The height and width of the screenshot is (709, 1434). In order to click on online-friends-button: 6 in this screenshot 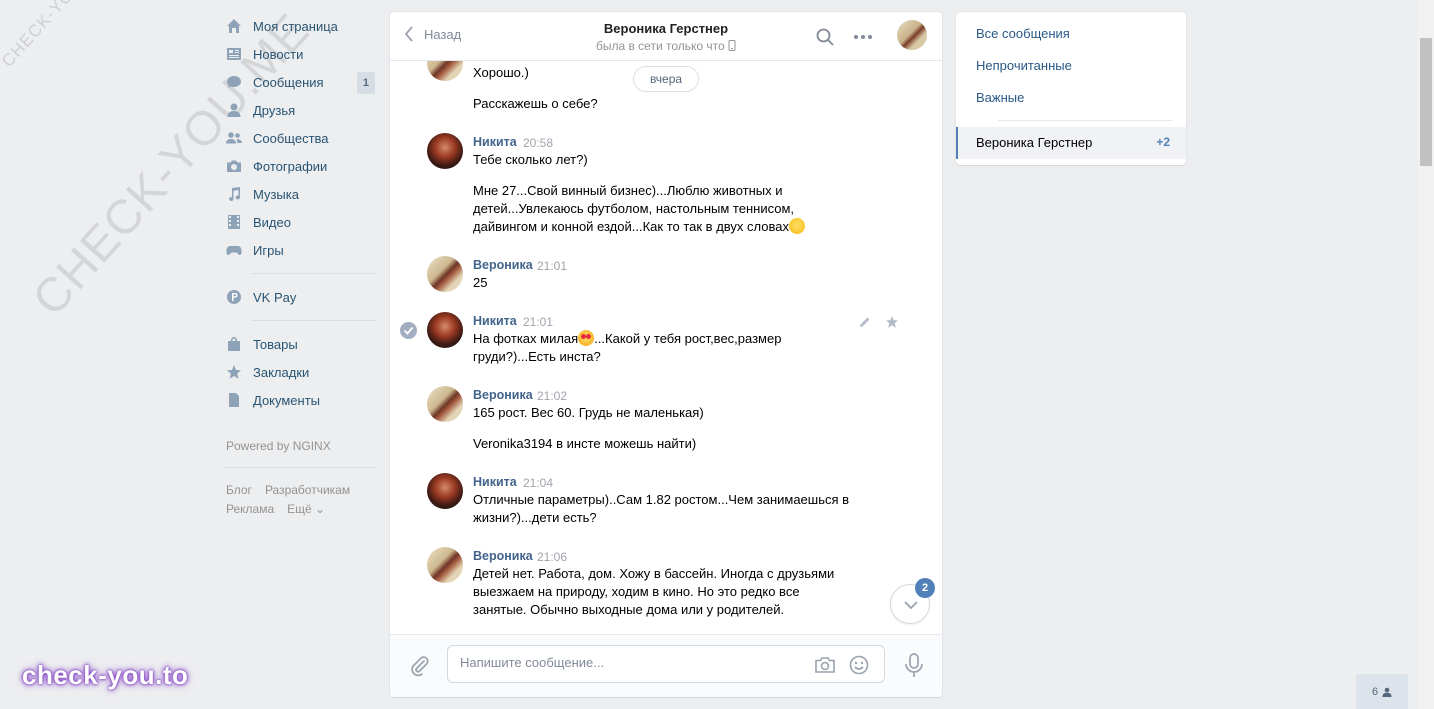, I will do `click(1382, 691)`.